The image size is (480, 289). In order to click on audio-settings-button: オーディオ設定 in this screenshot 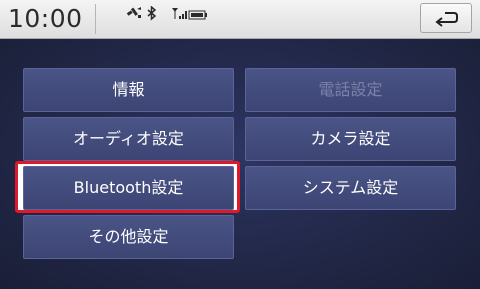, I will do `click(128, 139)`.